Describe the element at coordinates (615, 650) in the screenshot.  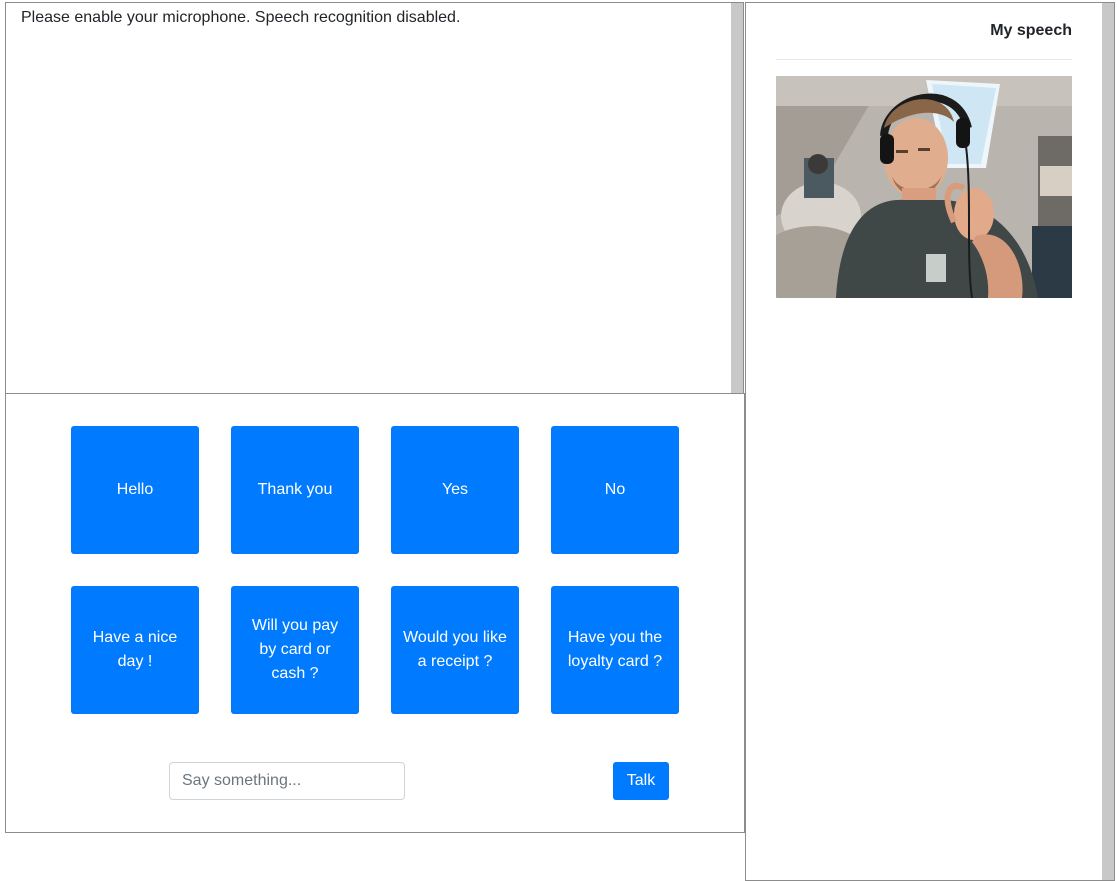
I see `phrase-button-loyalty-card: Have you the loyalty card ?` at that location.